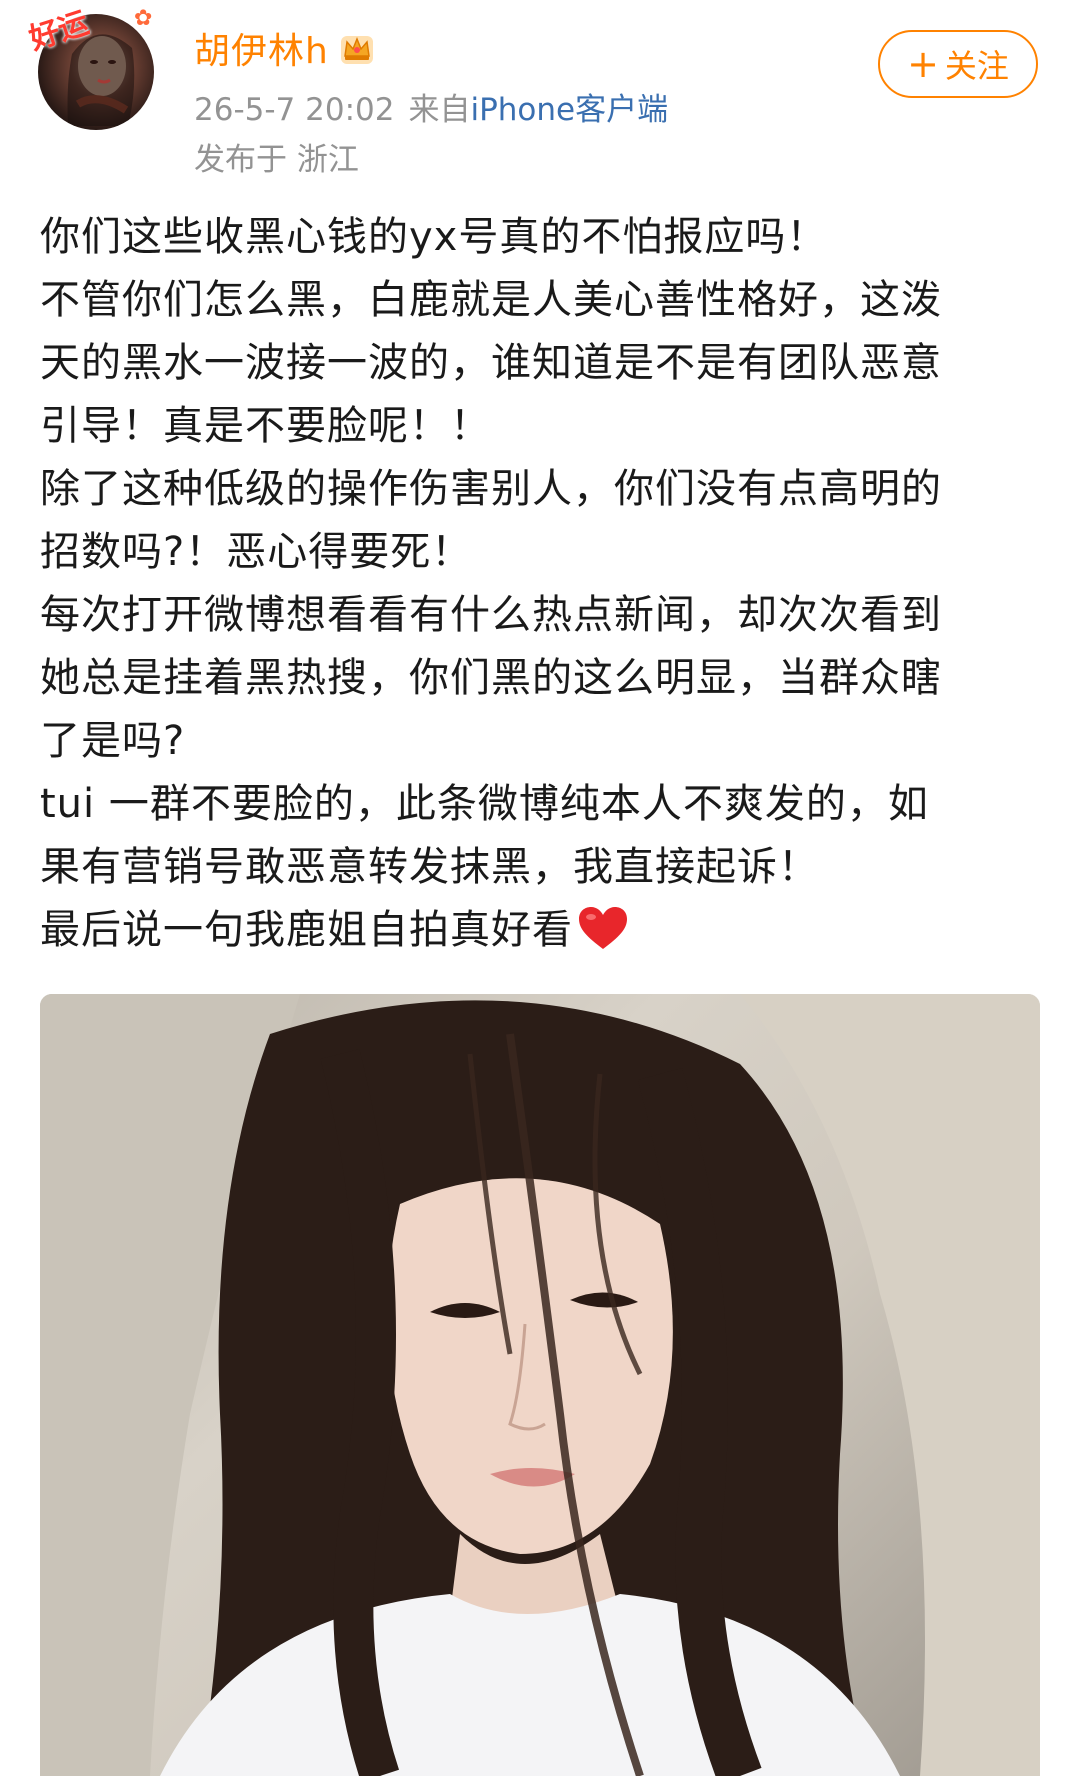 The height and width of the screenshot is (1776, 1080). Describe the element at coordinates (434, 237) in the screenshot. I see `post-line: 你们这些收黑心钱的yx号真的不怕报应吗！` at that location.